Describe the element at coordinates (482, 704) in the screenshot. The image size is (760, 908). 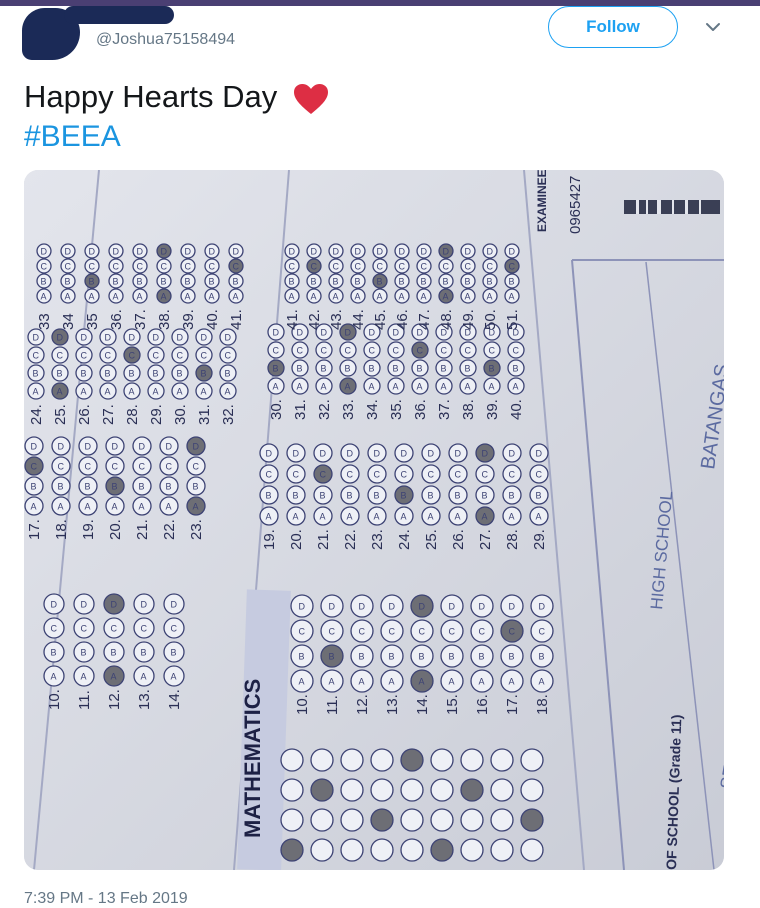
I see `question-number: 16.` at that location.